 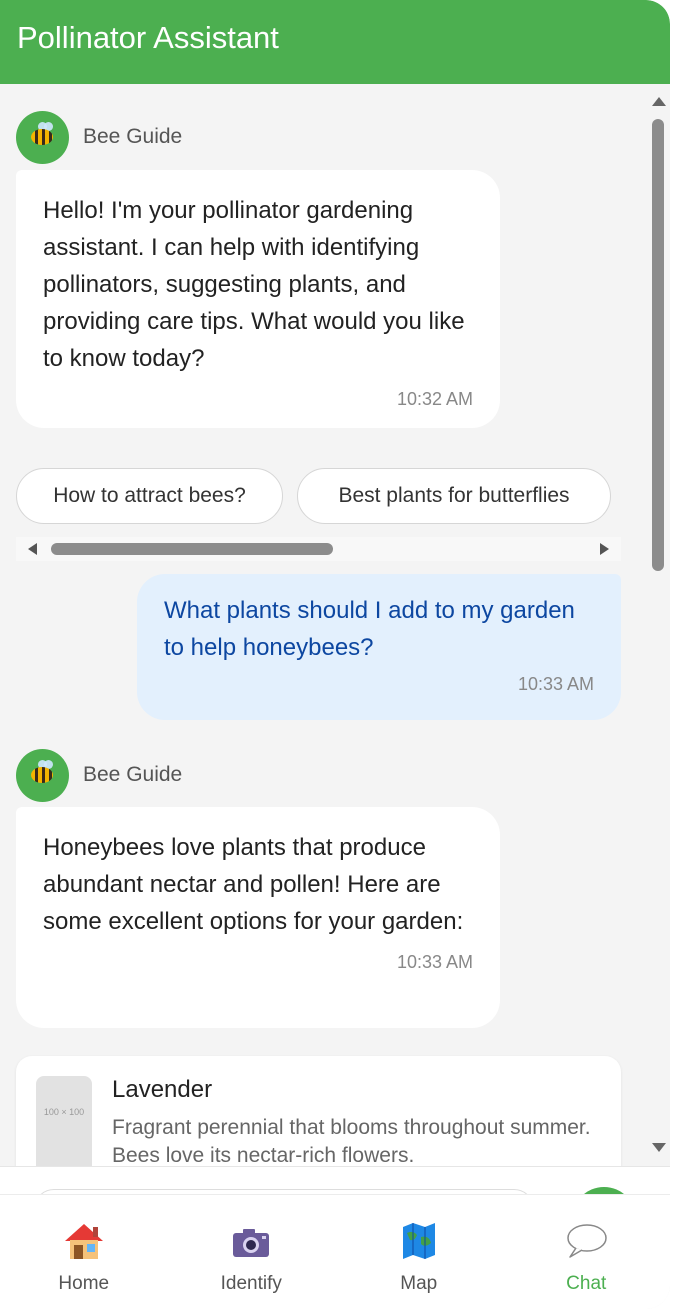 I want to click on nav-label: Home, so click(x=84, y=1283).